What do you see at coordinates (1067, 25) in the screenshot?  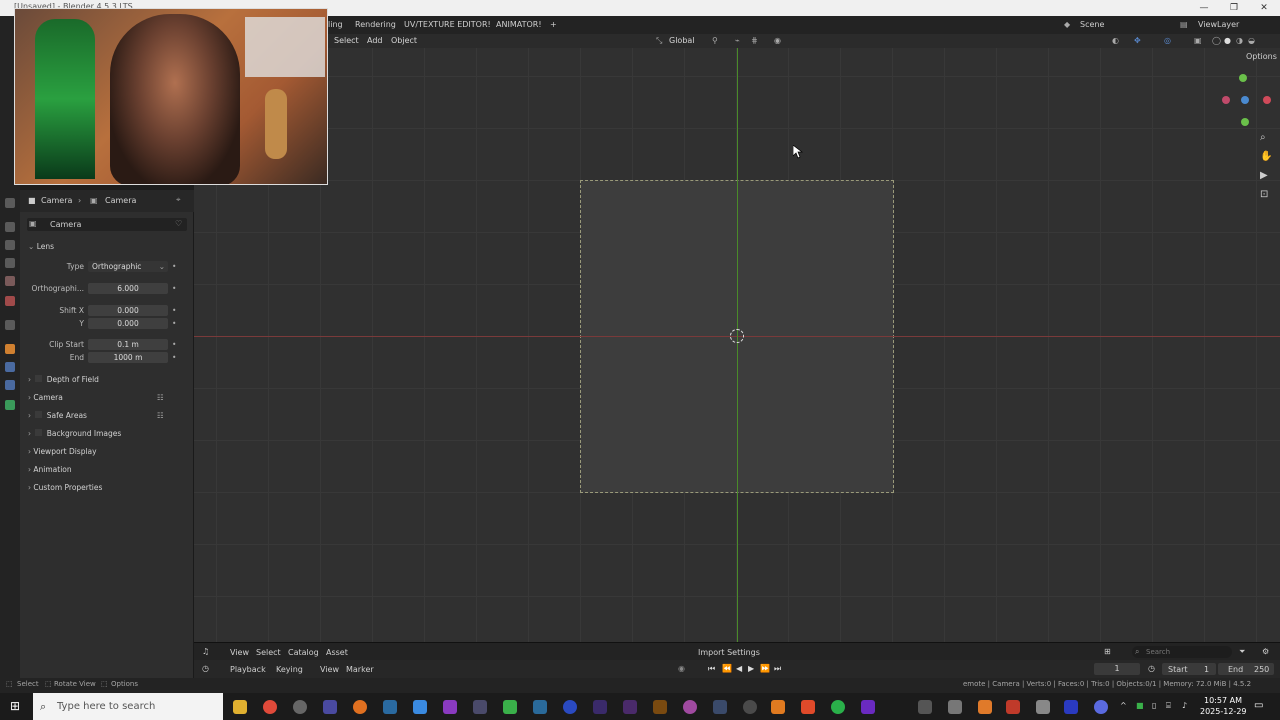 I see `scene-icon: ◆` at bounding box center [1067, 25].